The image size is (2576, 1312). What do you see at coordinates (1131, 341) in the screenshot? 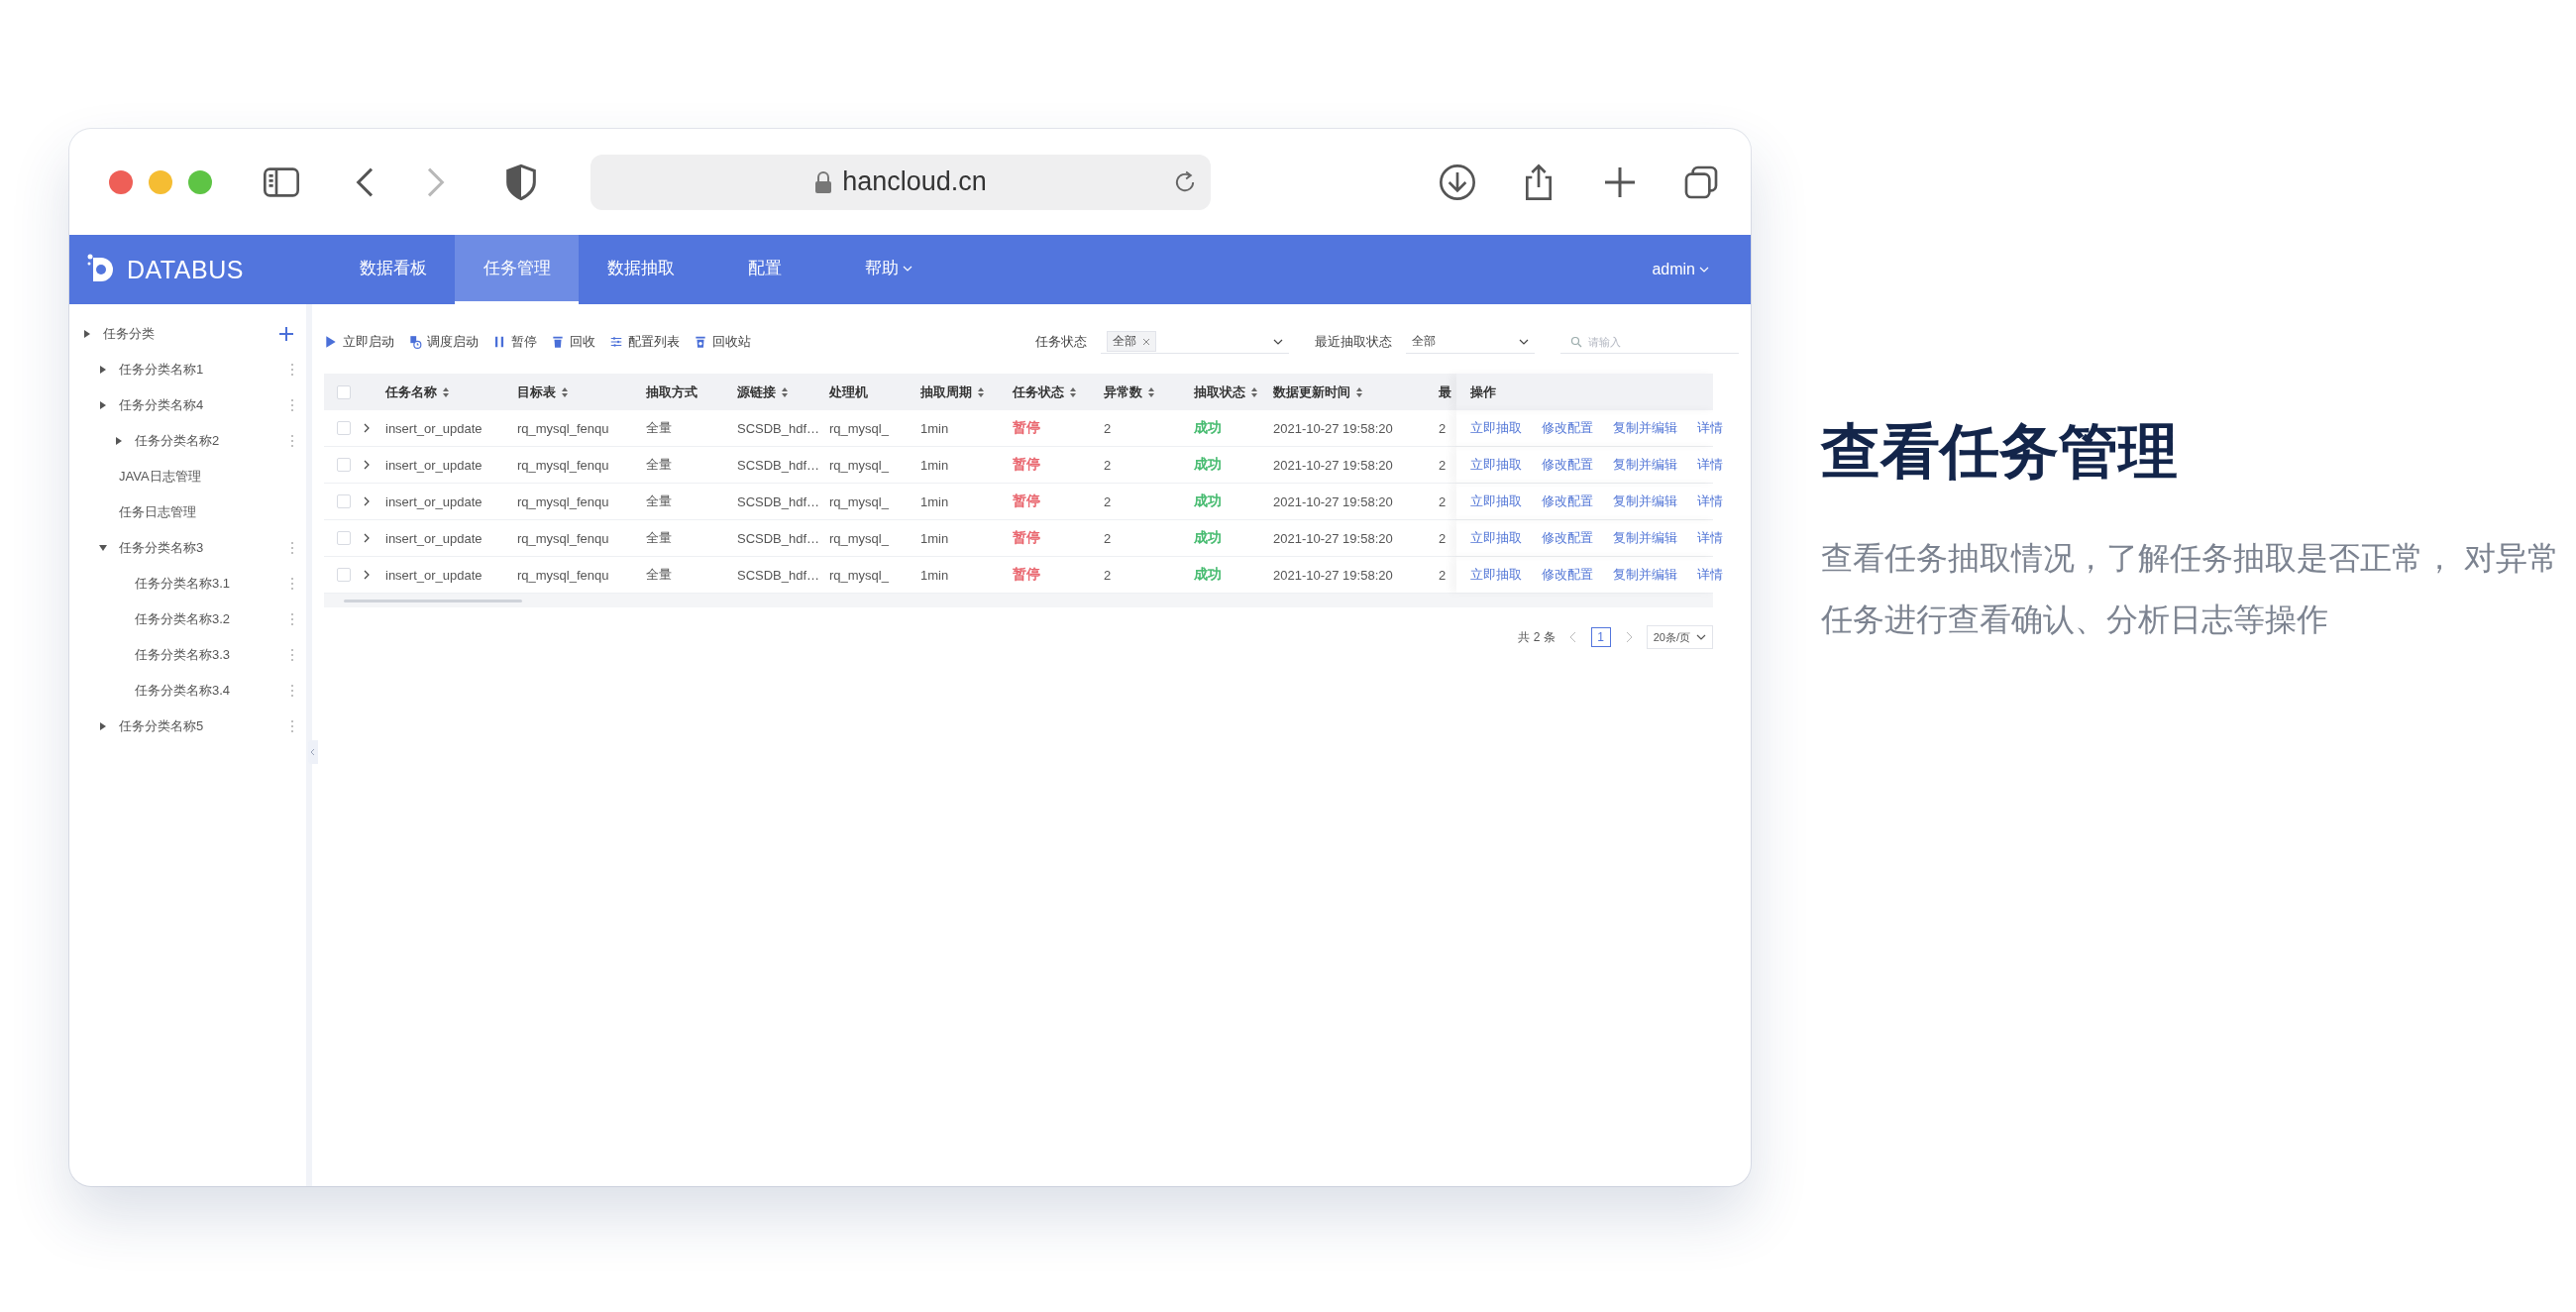
I see `filter-tag: 全部` at bounding box center [1131, 341].